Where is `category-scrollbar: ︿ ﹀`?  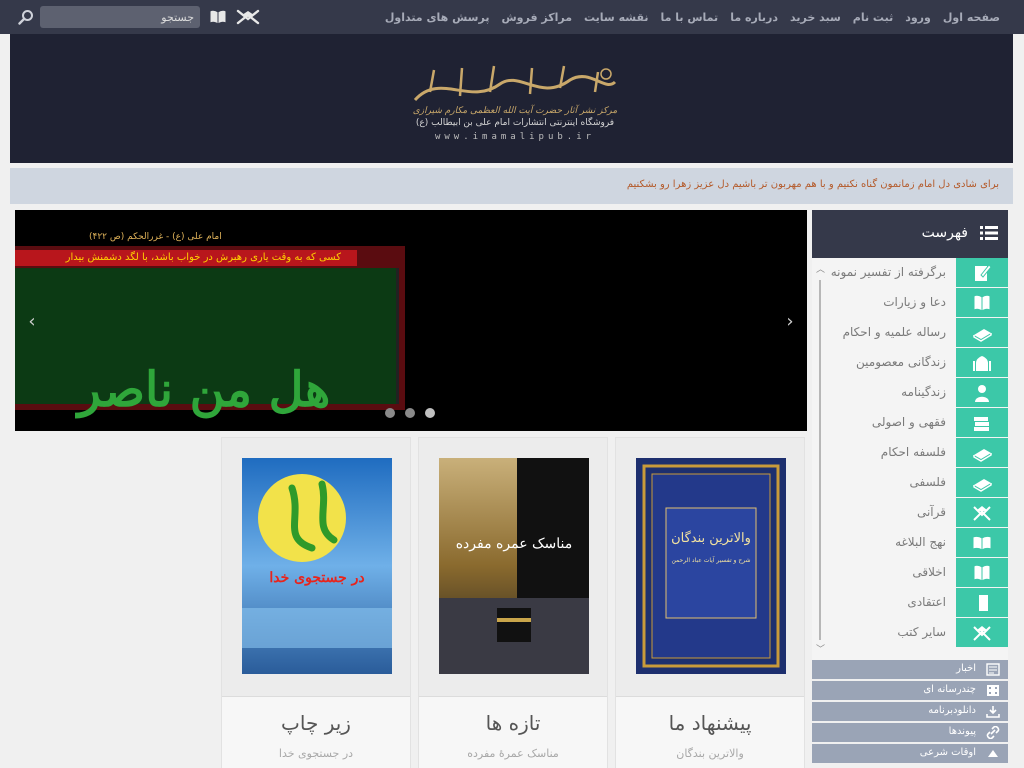
category-scrollbar: ︿ ﹀ is located at coordinates (820, 461).